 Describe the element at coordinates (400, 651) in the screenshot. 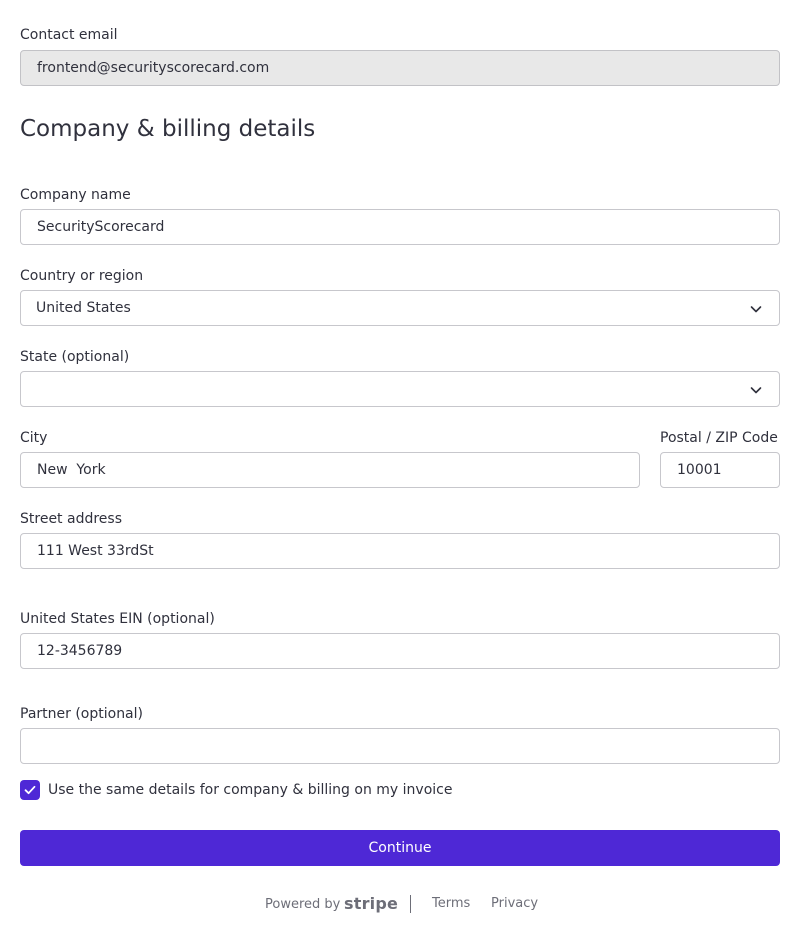

I see `ein-input: 12-3456789` at that location.